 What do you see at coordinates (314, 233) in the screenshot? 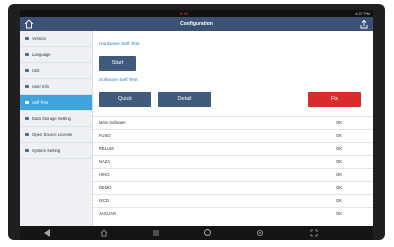
I see `fullscreen-icon` at bounding box center [314, 233].